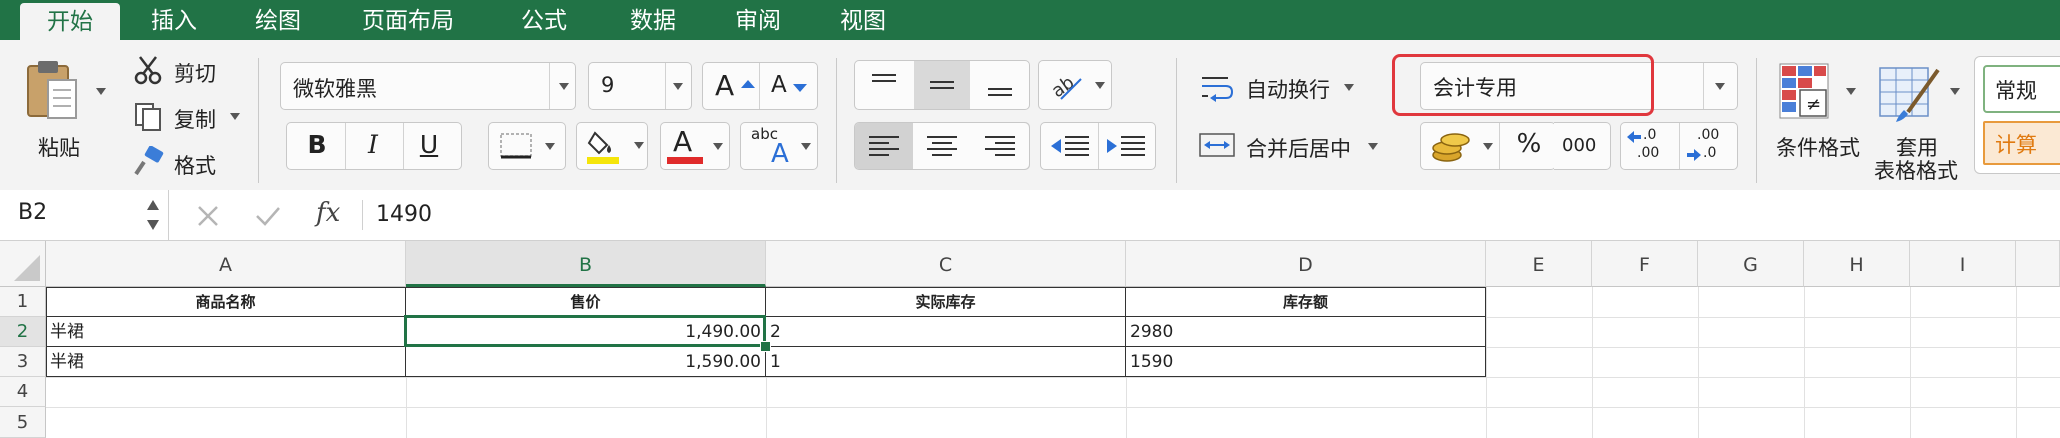 This screenshot has width=2060, height=438. I want to click on merge-center-caret, so click(1373, 146).